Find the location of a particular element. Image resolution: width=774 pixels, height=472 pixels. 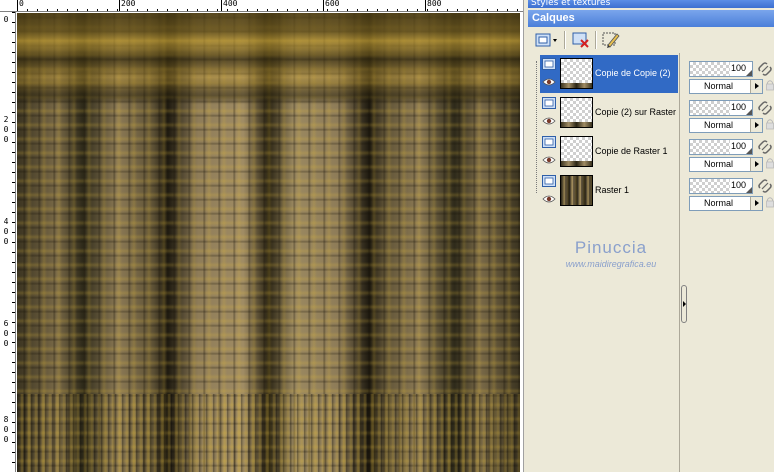

new-layer-button is located at coordinates (546, 40).